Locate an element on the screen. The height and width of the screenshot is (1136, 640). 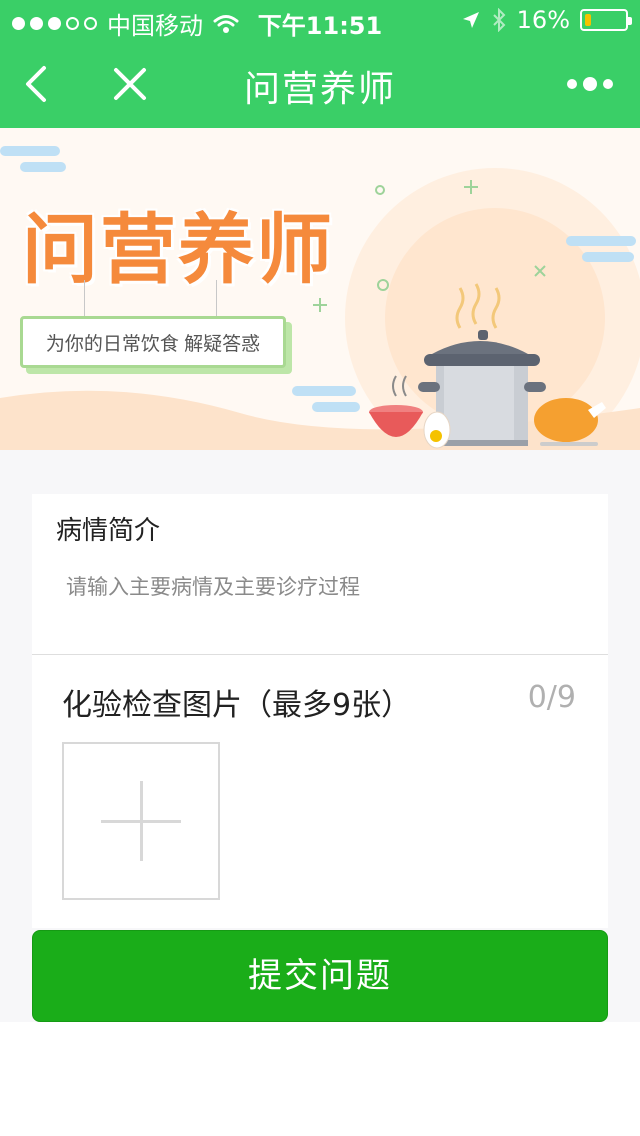
divider is located at coordinates (320, 654).